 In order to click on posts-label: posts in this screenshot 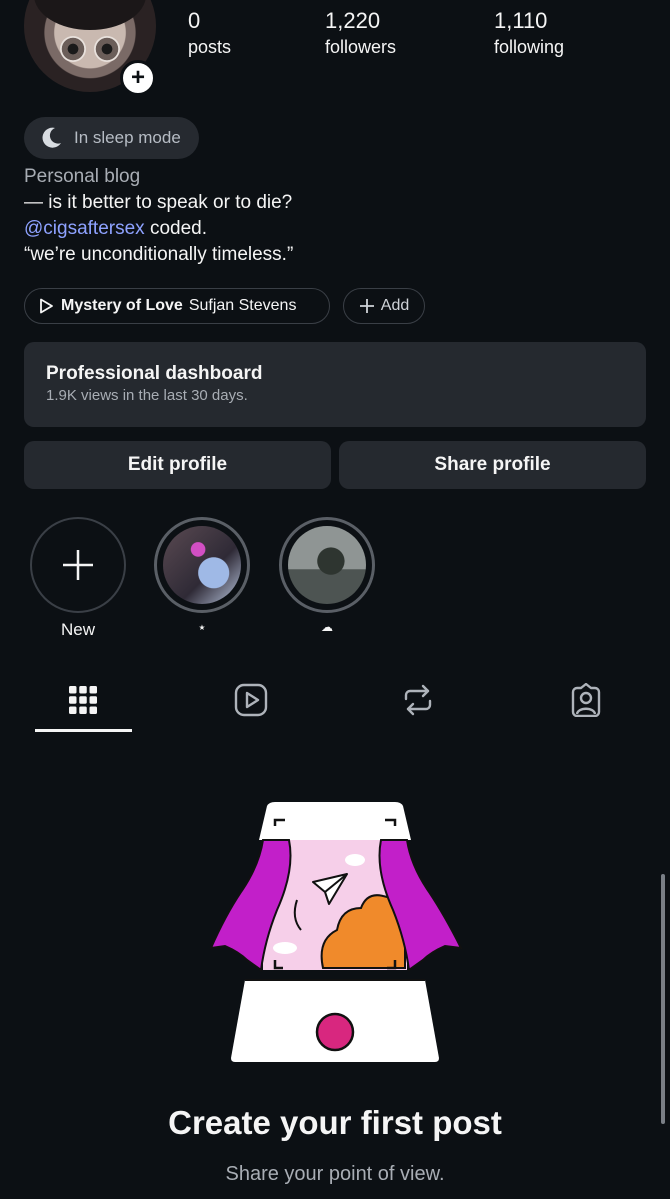, I will do `click(210, 47)`.